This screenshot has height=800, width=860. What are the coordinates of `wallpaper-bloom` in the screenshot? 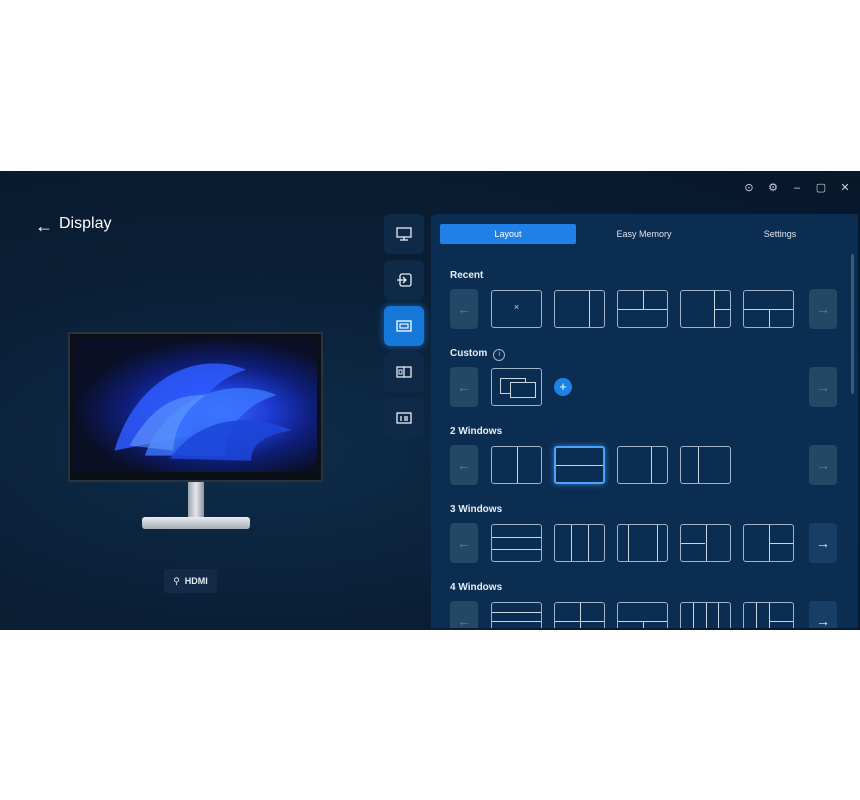 It's located at (203, 412).